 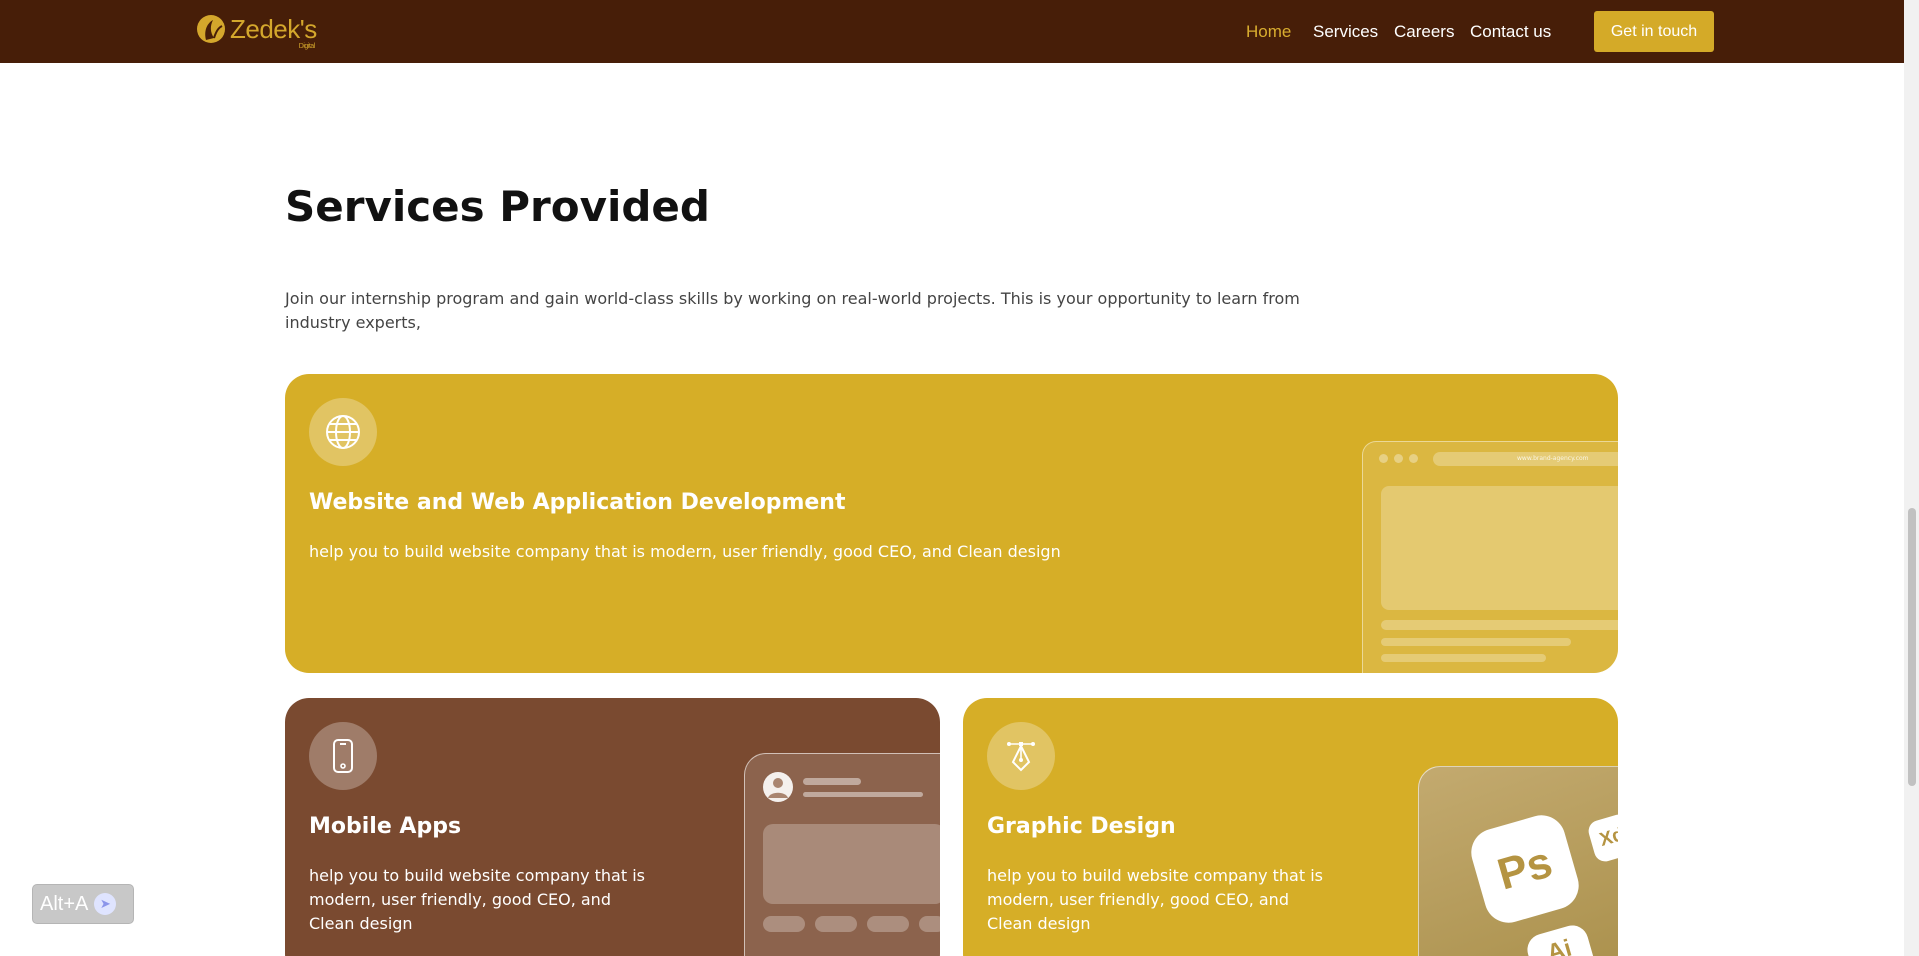 What do you see at coordinates (211, 29) in the screenshot?
I see `logo-mark-icon` at bounding box center [211, 29].